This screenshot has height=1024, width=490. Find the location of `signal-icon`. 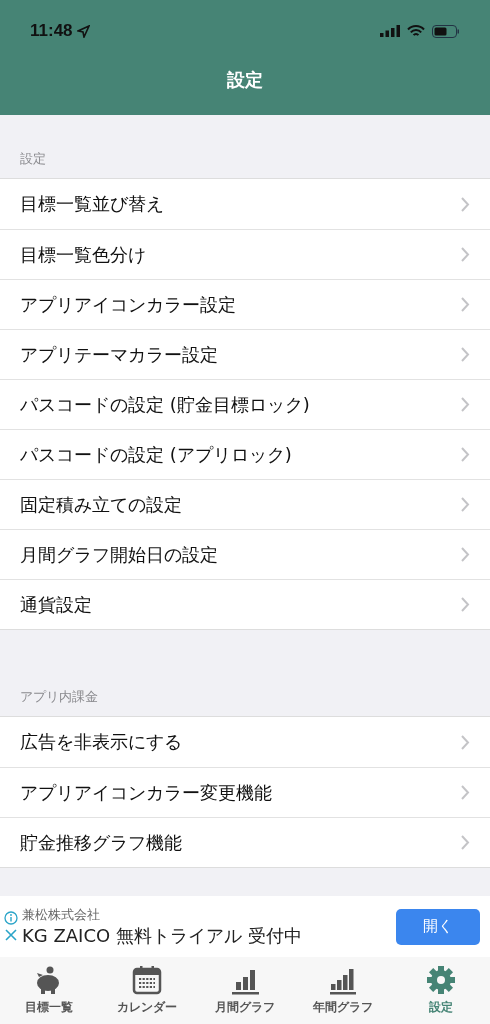

signal-icon is located at coordinates (390, 31).